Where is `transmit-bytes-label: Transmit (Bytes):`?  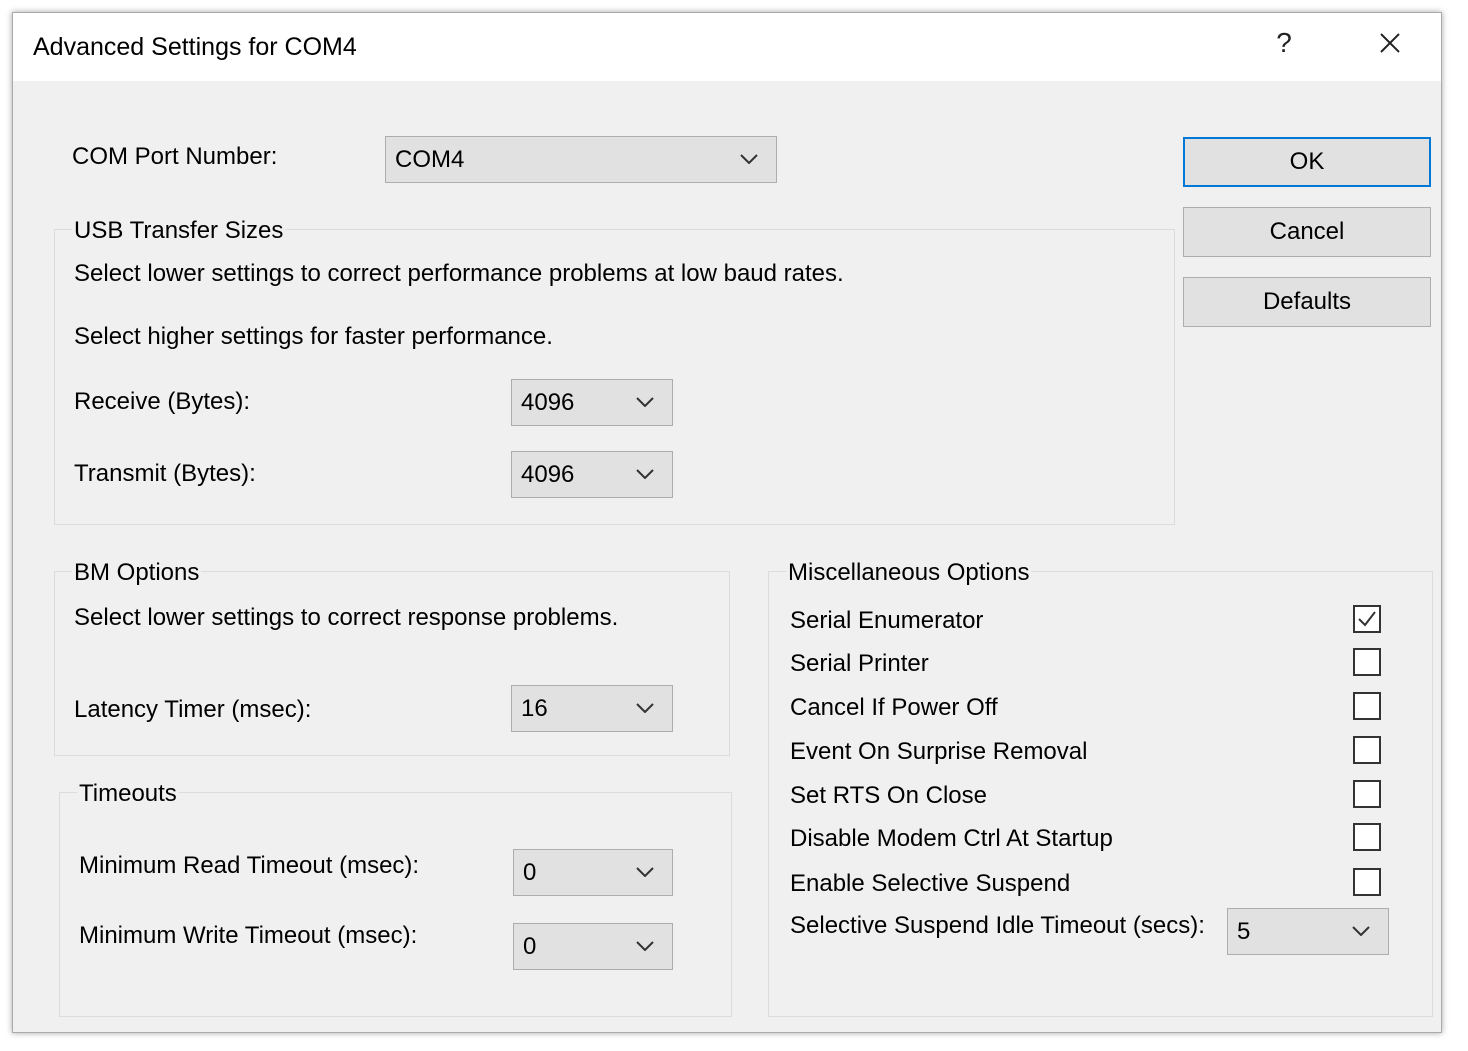
transmit-bytes-label: Transmit (Bytes): is located at coordinates (165, 473).